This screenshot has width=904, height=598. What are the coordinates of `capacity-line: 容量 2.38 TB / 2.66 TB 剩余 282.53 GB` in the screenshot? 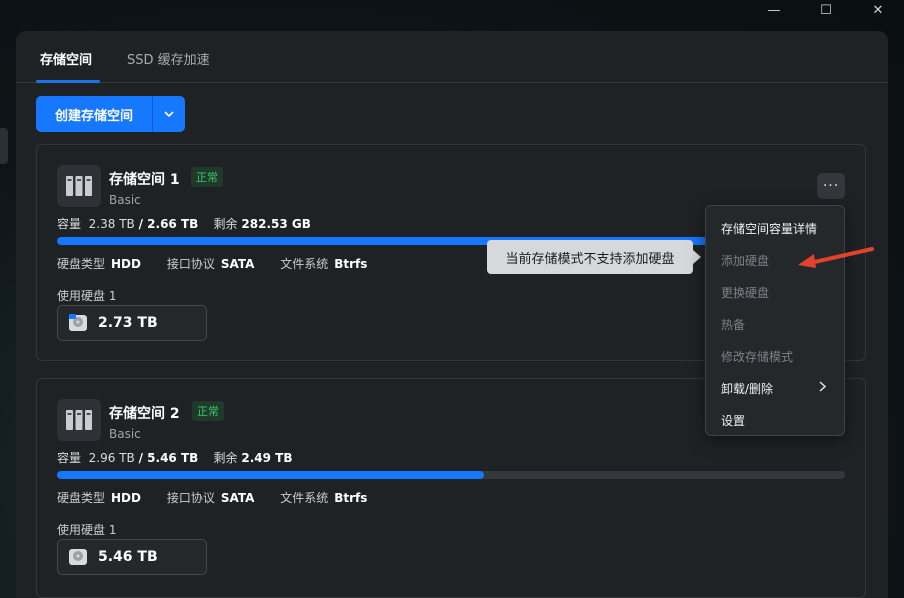 It's located at (184, 223).